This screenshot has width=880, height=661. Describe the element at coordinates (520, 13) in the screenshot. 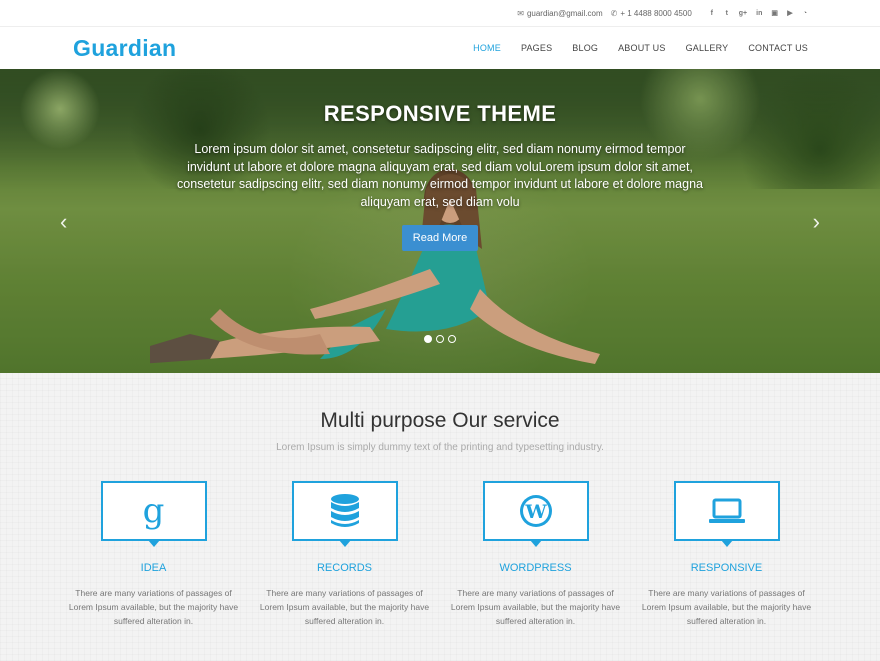

I see `envelope-icon: ✉` at that location.